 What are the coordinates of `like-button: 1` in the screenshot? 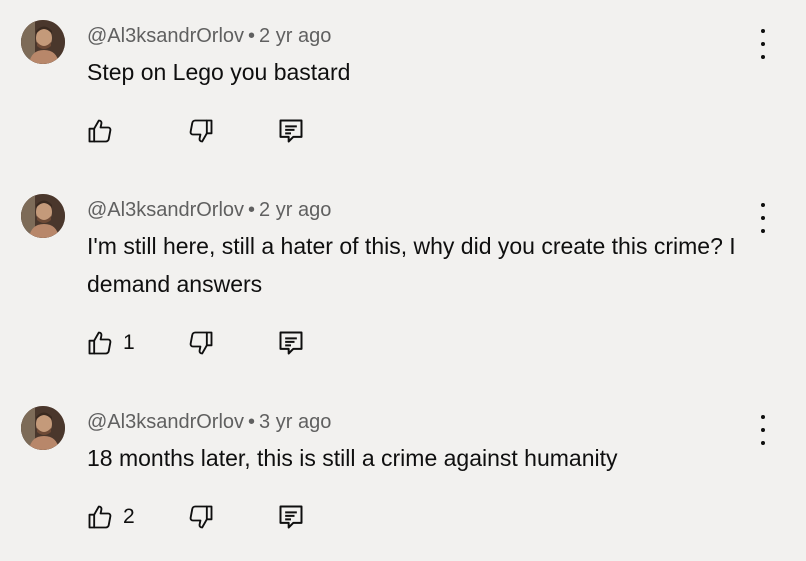 It's located at (110, 343).